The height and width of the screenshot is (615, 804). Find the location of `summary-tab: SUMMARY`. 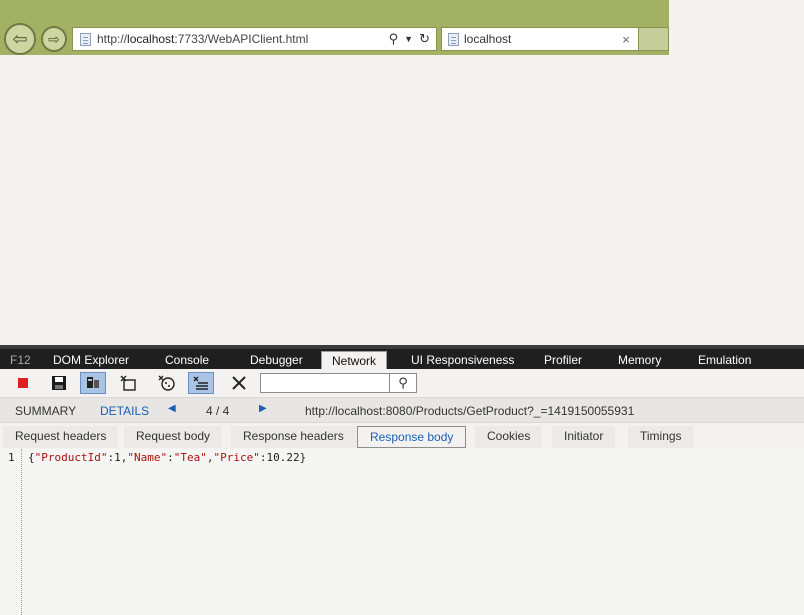

summary-tab: SUMMARY is located at coordinates (45, 411).